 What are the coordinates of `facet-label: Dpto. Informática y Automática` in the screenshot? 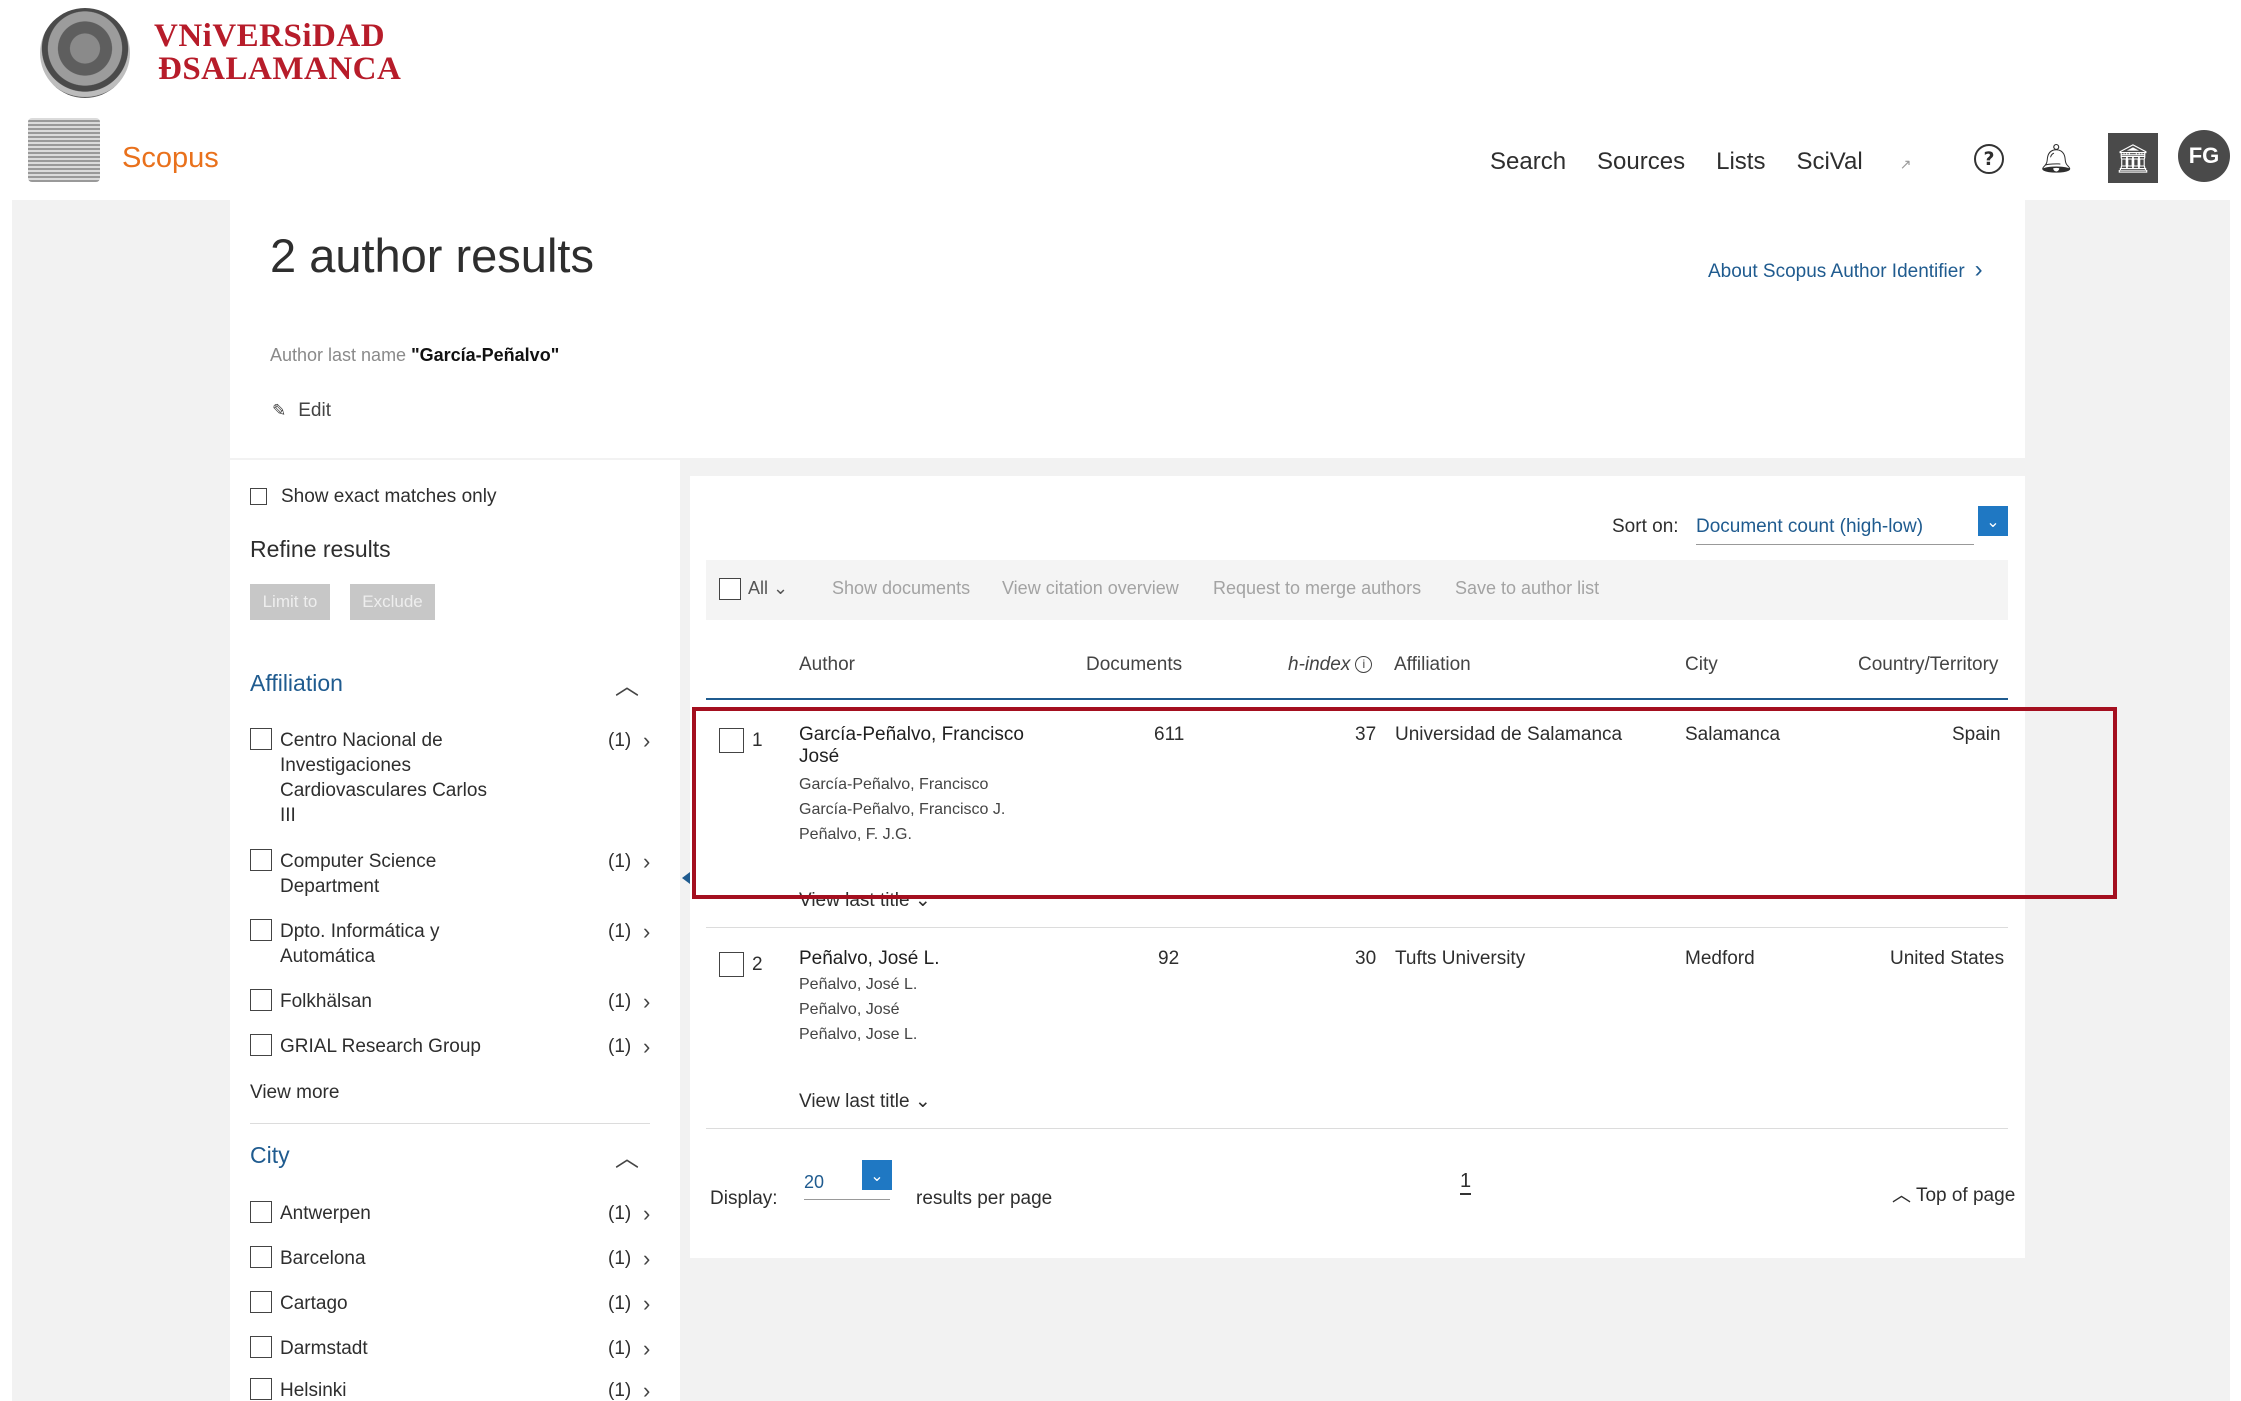 It's located at (360, 944).